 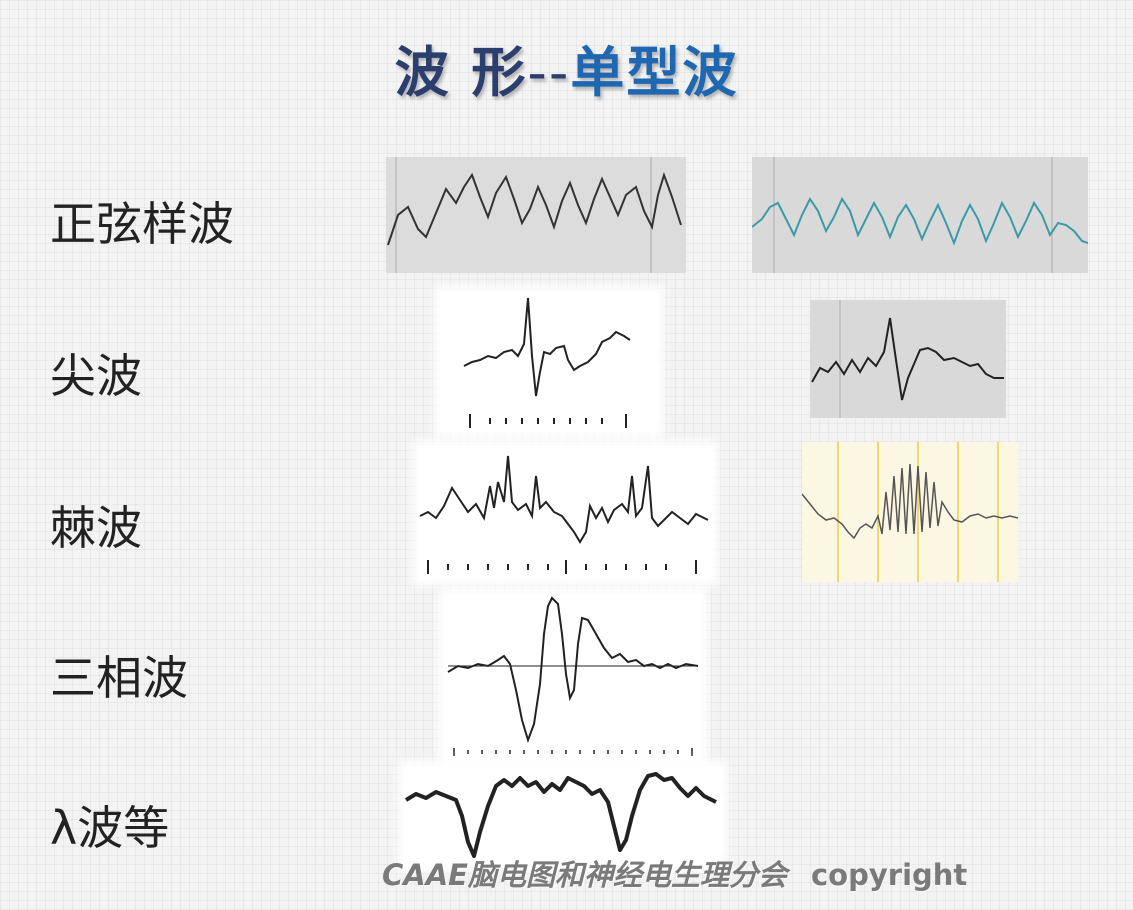 I want to click on footer-copyright: copyright, so click(x=889, y=875).